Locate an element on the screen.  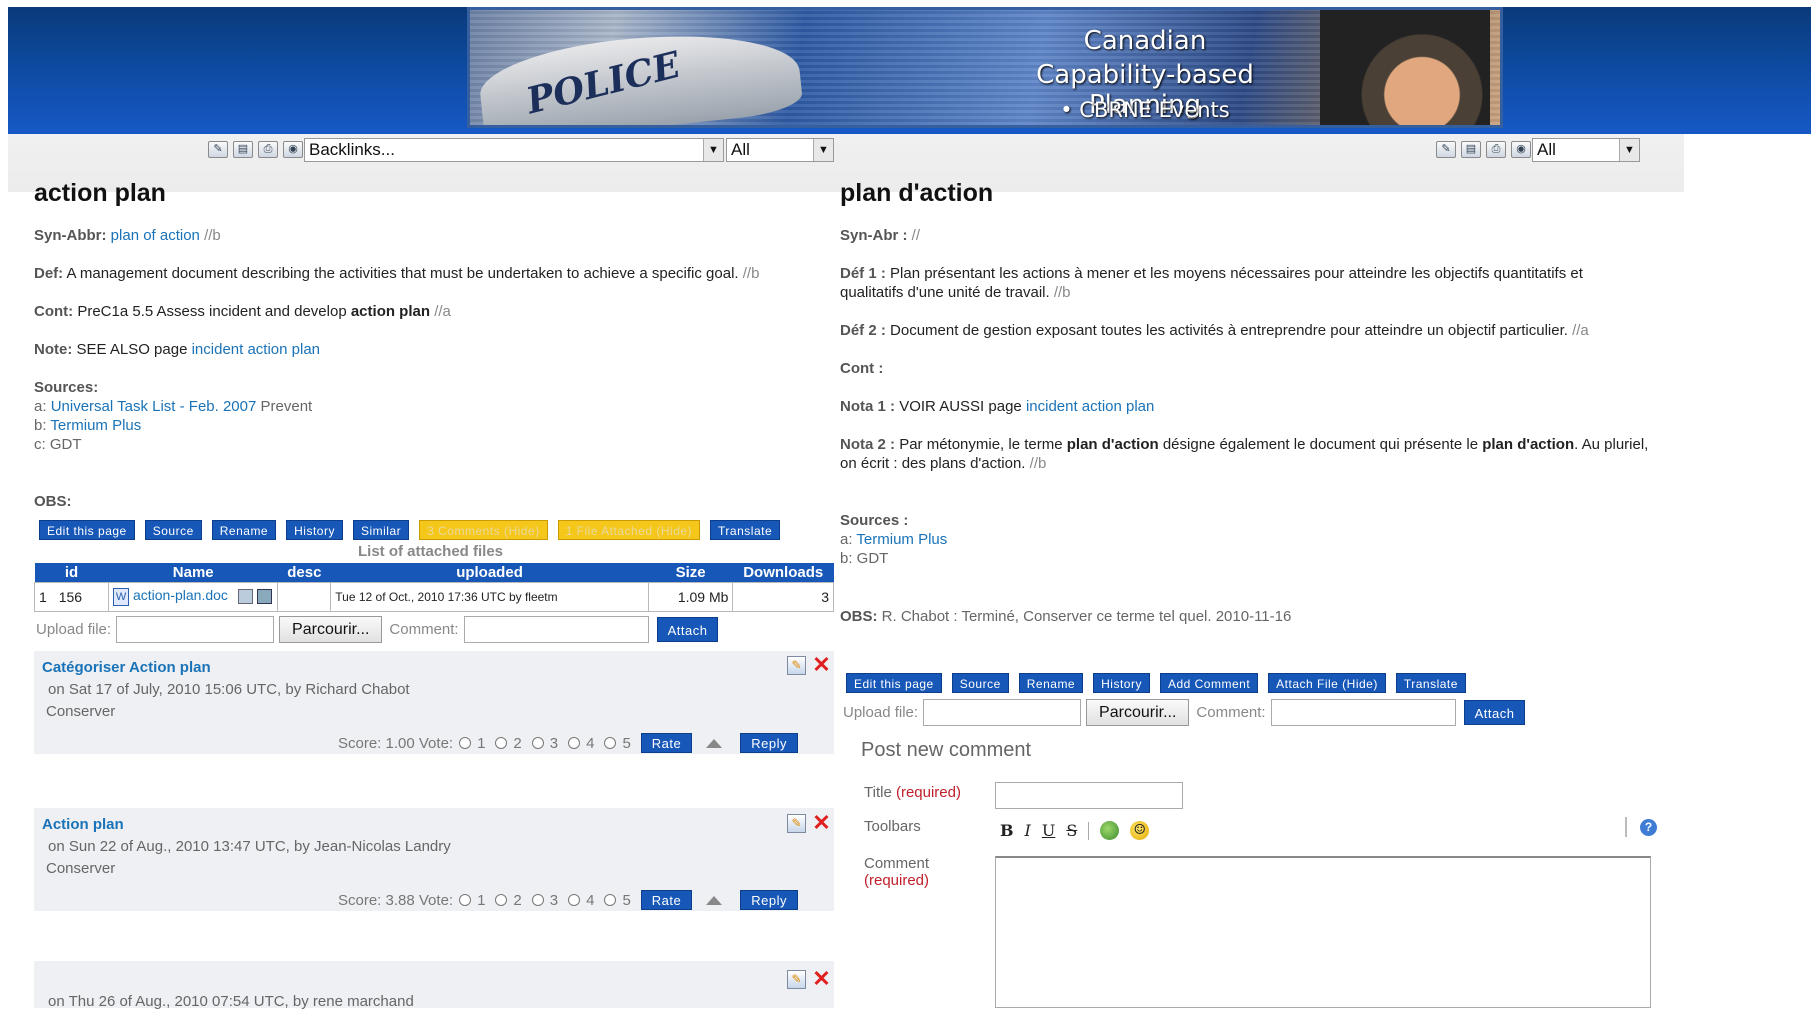
def2-trail: //a is located at coordinates (1580, 330).